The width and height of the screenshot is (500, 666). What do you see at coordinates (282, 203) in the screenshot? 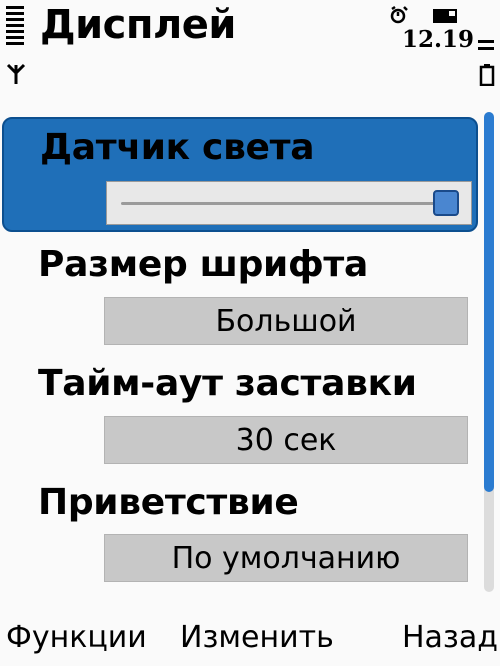
I see `slider-track` at bounding box center [282, 203].